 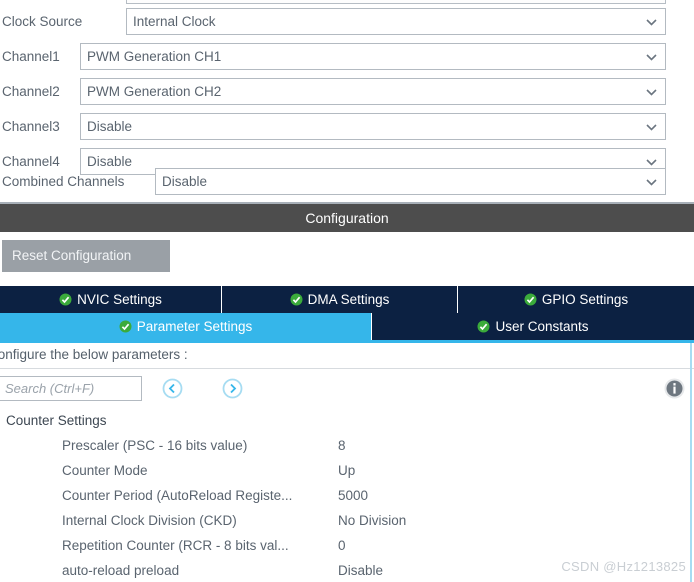 I want to click on info-icon, so click(x=674, y=388).